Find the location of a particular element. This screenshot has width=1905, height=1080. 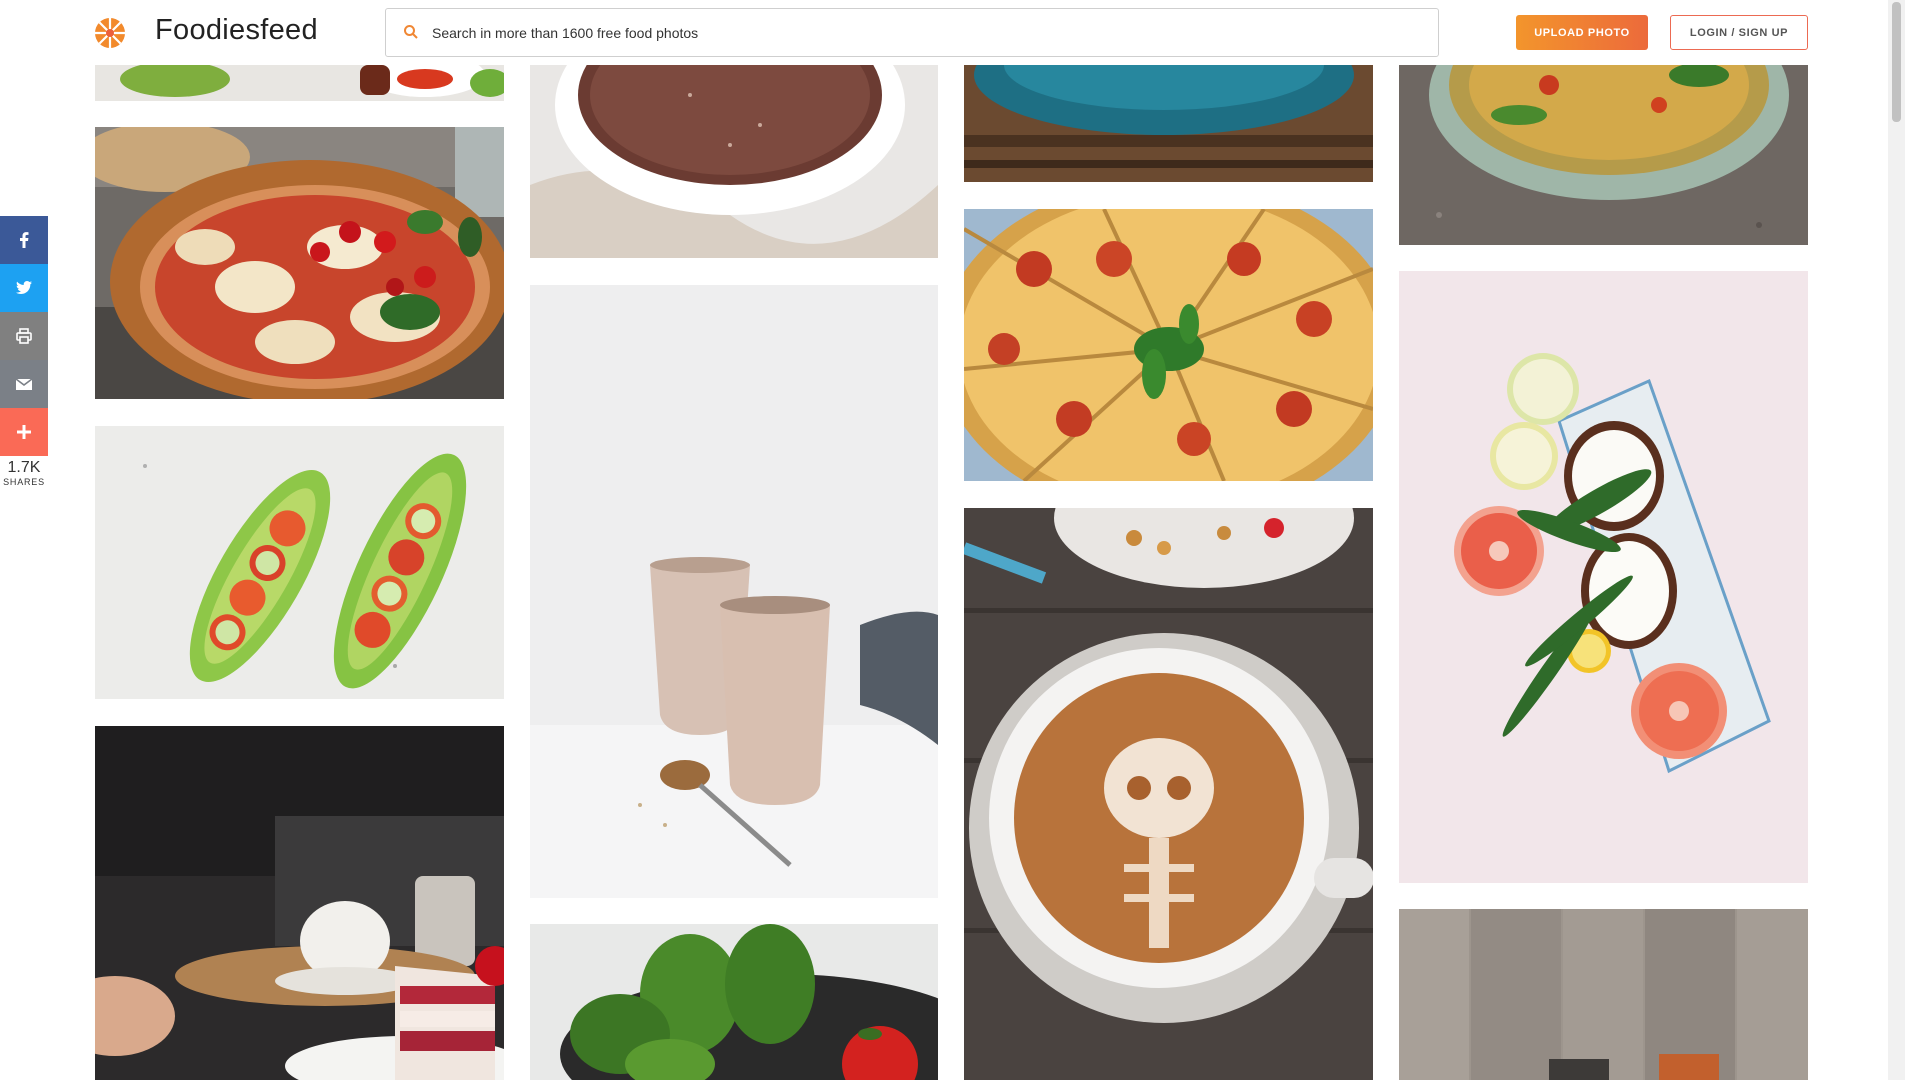

share-label: SHARES is located at coordinates (24, 482).